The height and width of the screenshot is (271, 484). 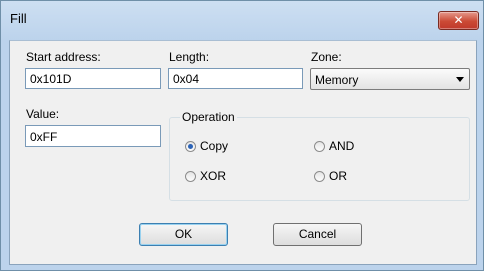 What do you see at coordinates (93, 136) in the screenshot?
I see `value-input: 0xFF` at bounding box center [93, 136].